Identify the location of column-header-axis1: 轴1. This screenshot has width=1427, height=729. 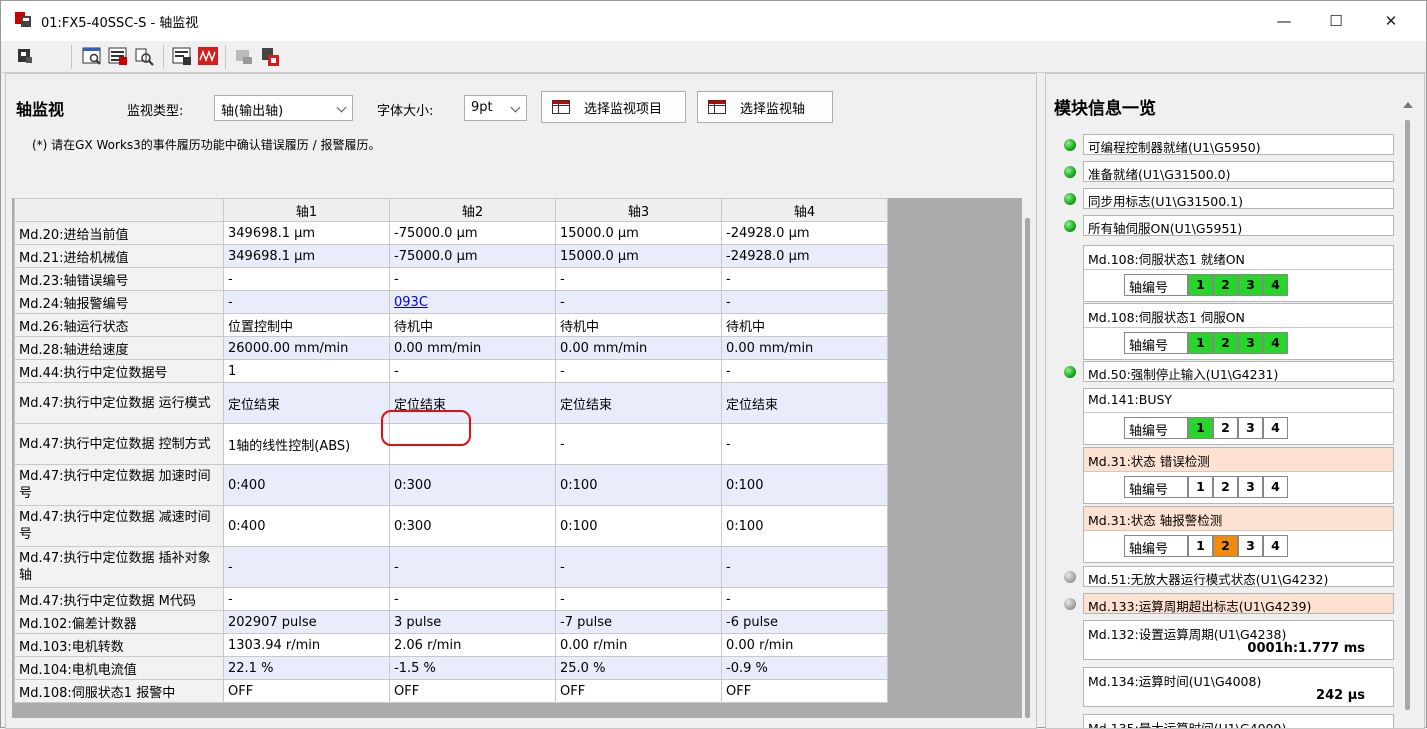
(306, 210).